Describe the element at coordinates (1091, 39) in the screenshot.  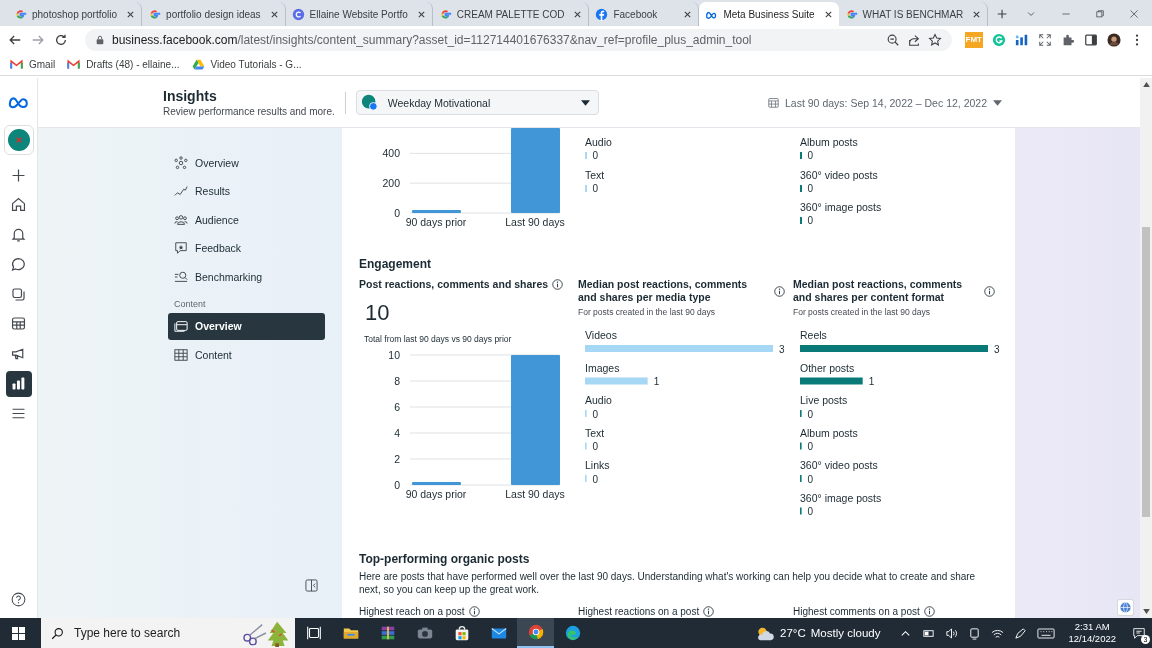
I see `side-panel-icon` at that location.